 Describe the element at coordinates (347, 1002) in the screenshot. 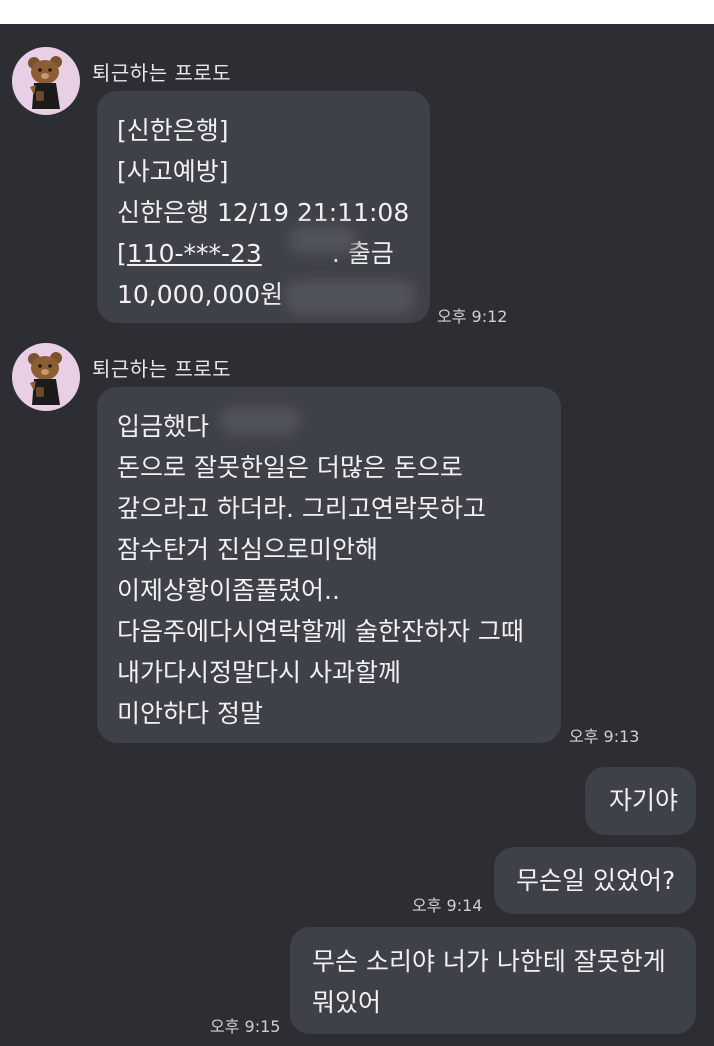

I see `message-line: 뭐있어` at that location.